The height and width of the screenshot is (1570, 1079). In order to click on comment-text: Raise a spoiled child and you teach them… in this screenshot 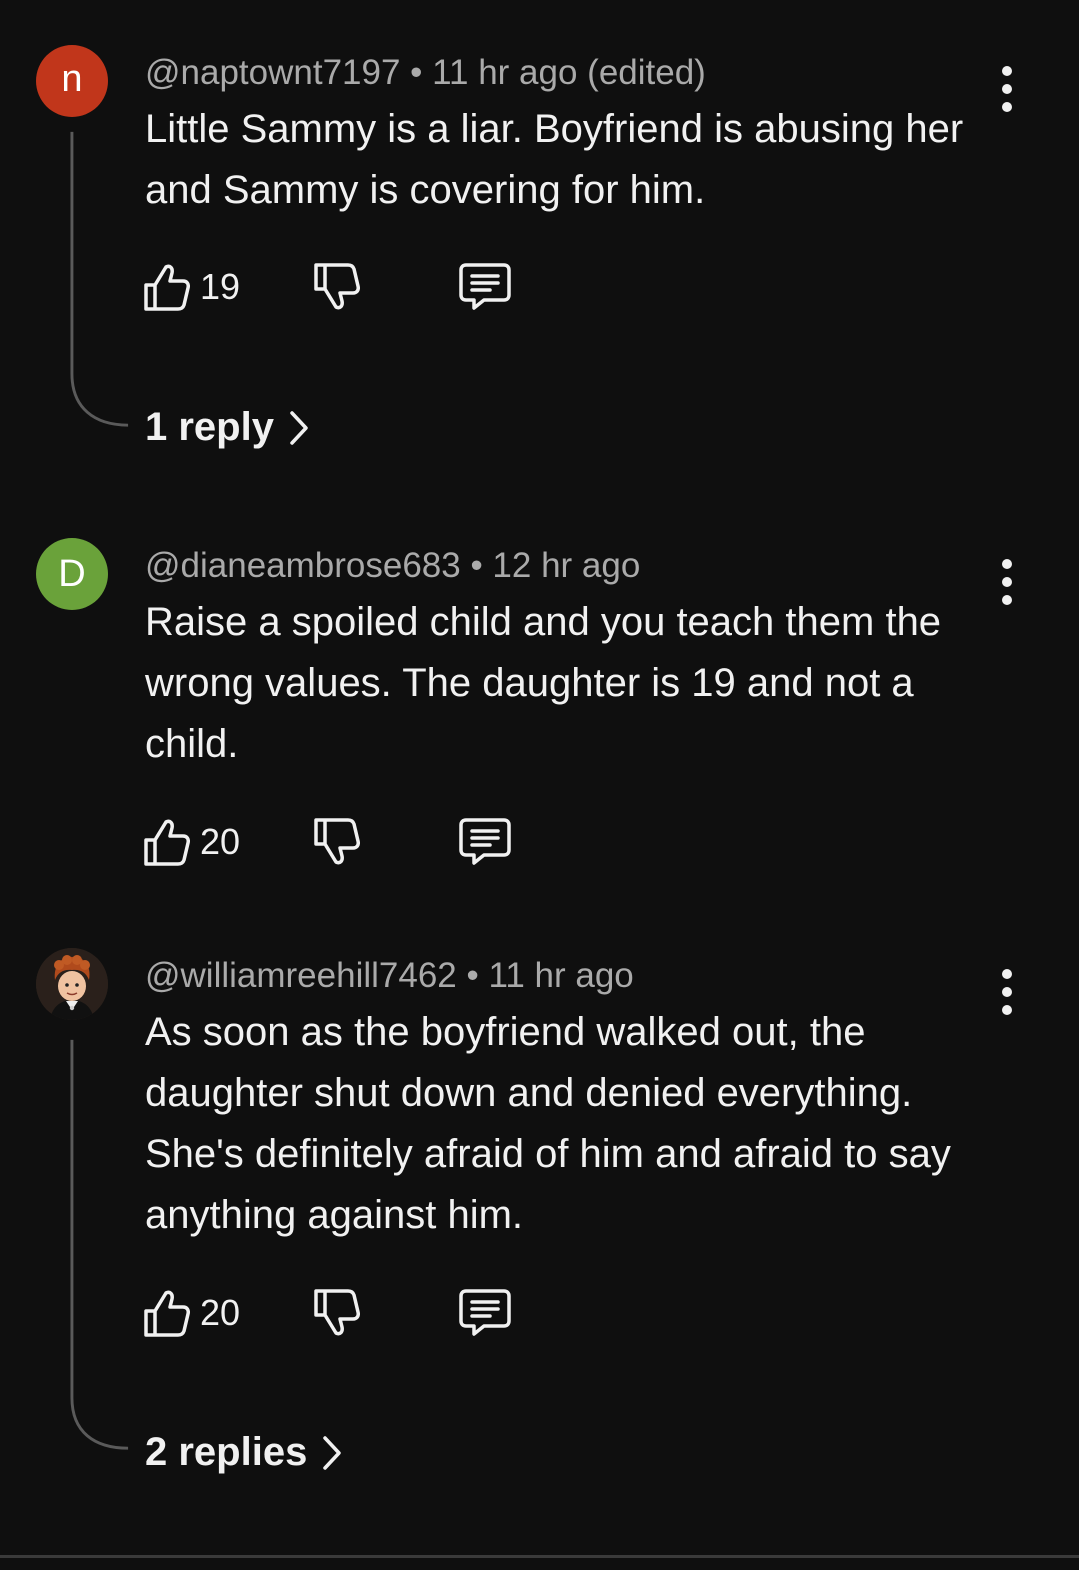, I will do `click(543, 683)`.